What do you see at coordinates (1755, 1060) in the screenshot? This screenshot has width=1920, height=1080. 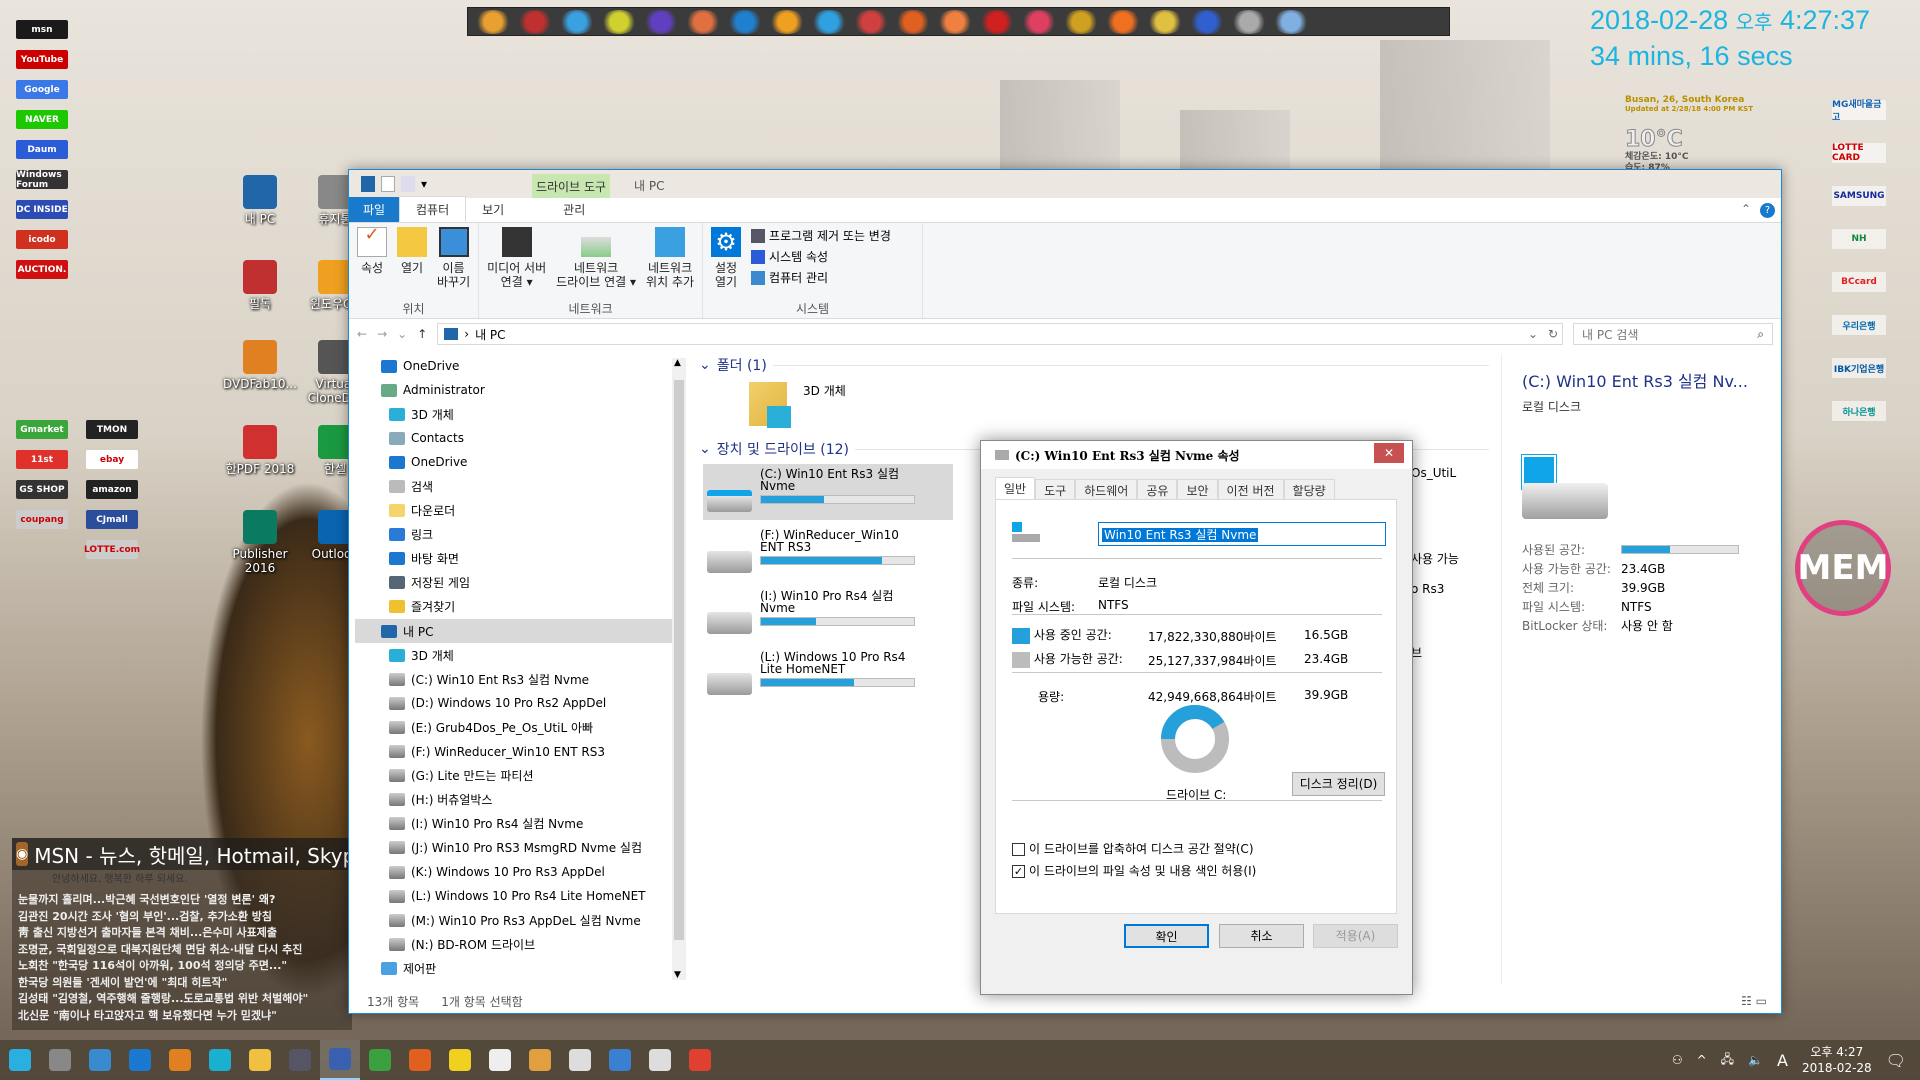 I see `volume-icon: 🔈` at bounding box center [1755, 1060].